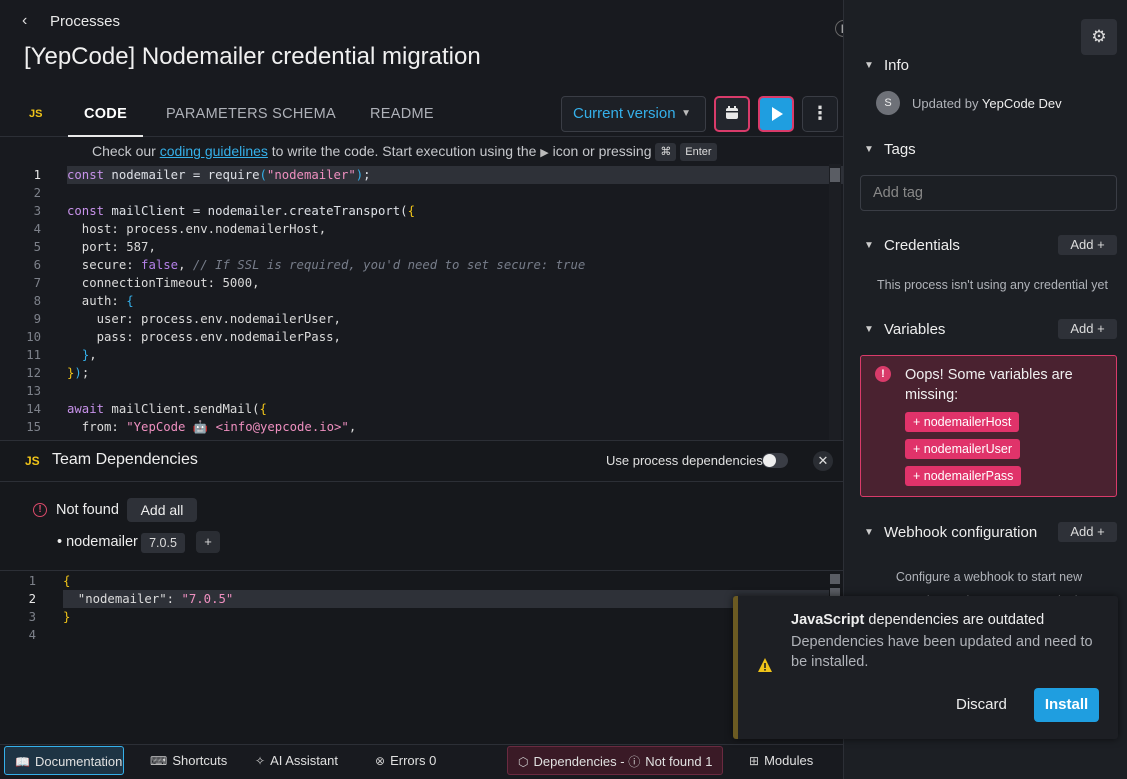  I want to click on breadcrumb-processes: Processes, so click(85, 21).